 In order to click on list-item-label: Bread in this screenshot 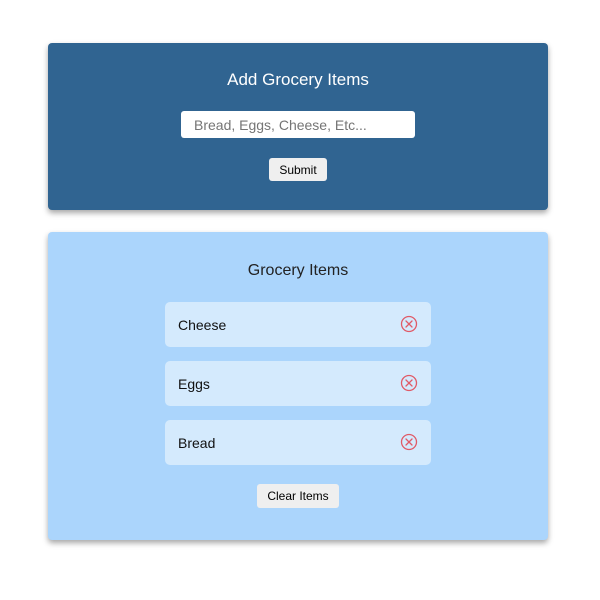, I will do `click(197, 443)`.